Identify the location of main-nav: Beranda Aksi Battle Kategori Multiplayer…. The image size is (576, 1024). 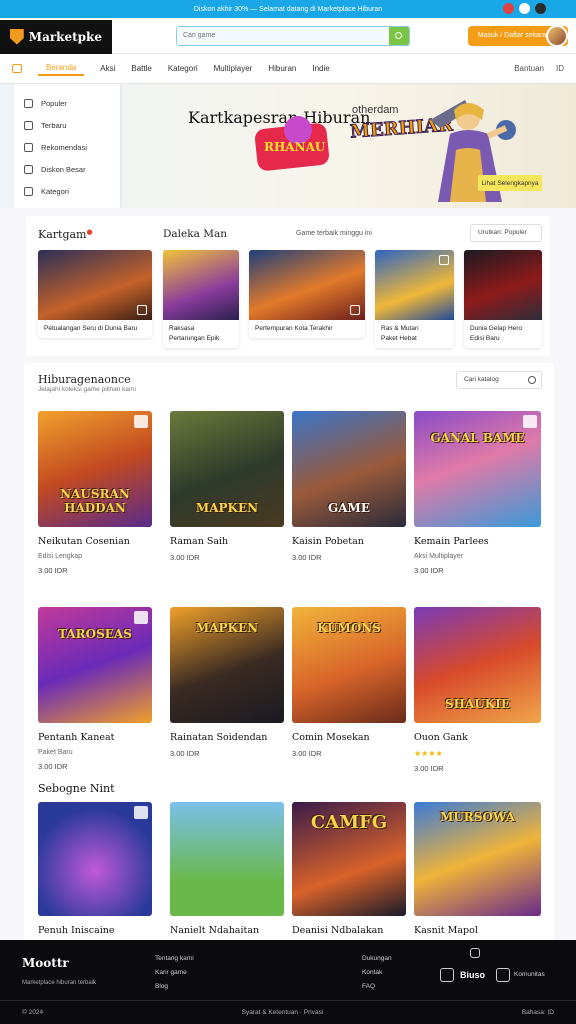
(288, 69).